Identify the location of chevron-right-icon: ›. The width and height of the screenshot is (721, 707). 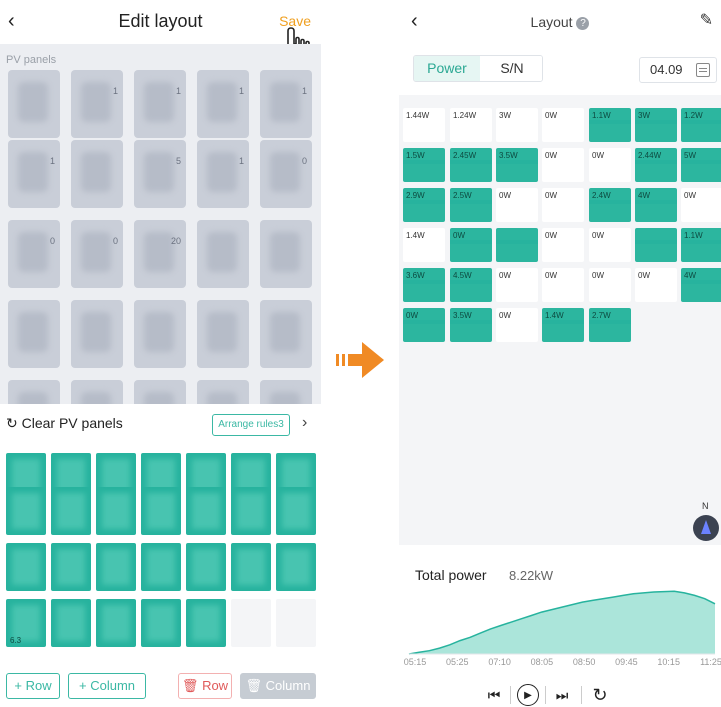
(304, 423).